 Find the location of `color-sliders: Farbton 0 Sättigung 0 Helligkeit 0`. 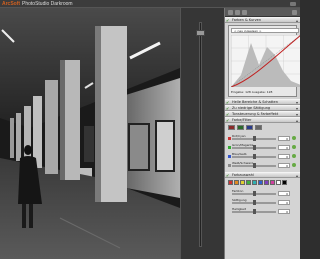

color-sliders: Farbton 0 Sättigung 0 Helligkeit 0 is located at coordinates (262, 202).